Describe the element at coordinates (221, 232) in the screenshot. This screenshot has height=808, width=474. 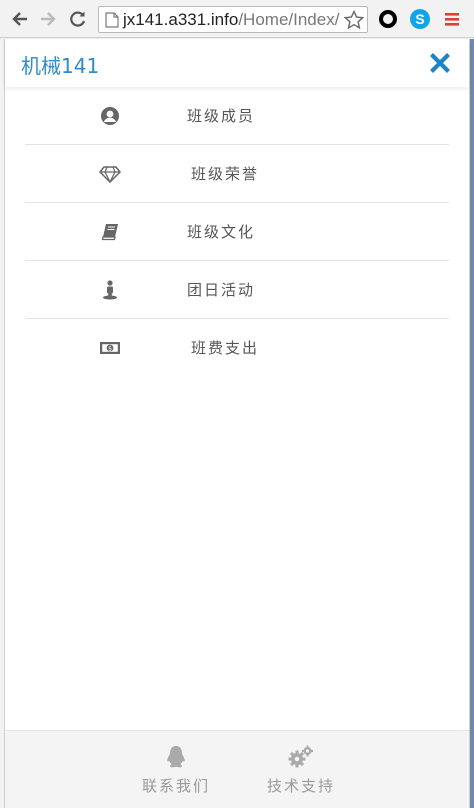
I see `menu-label: 班级文化` at that location.